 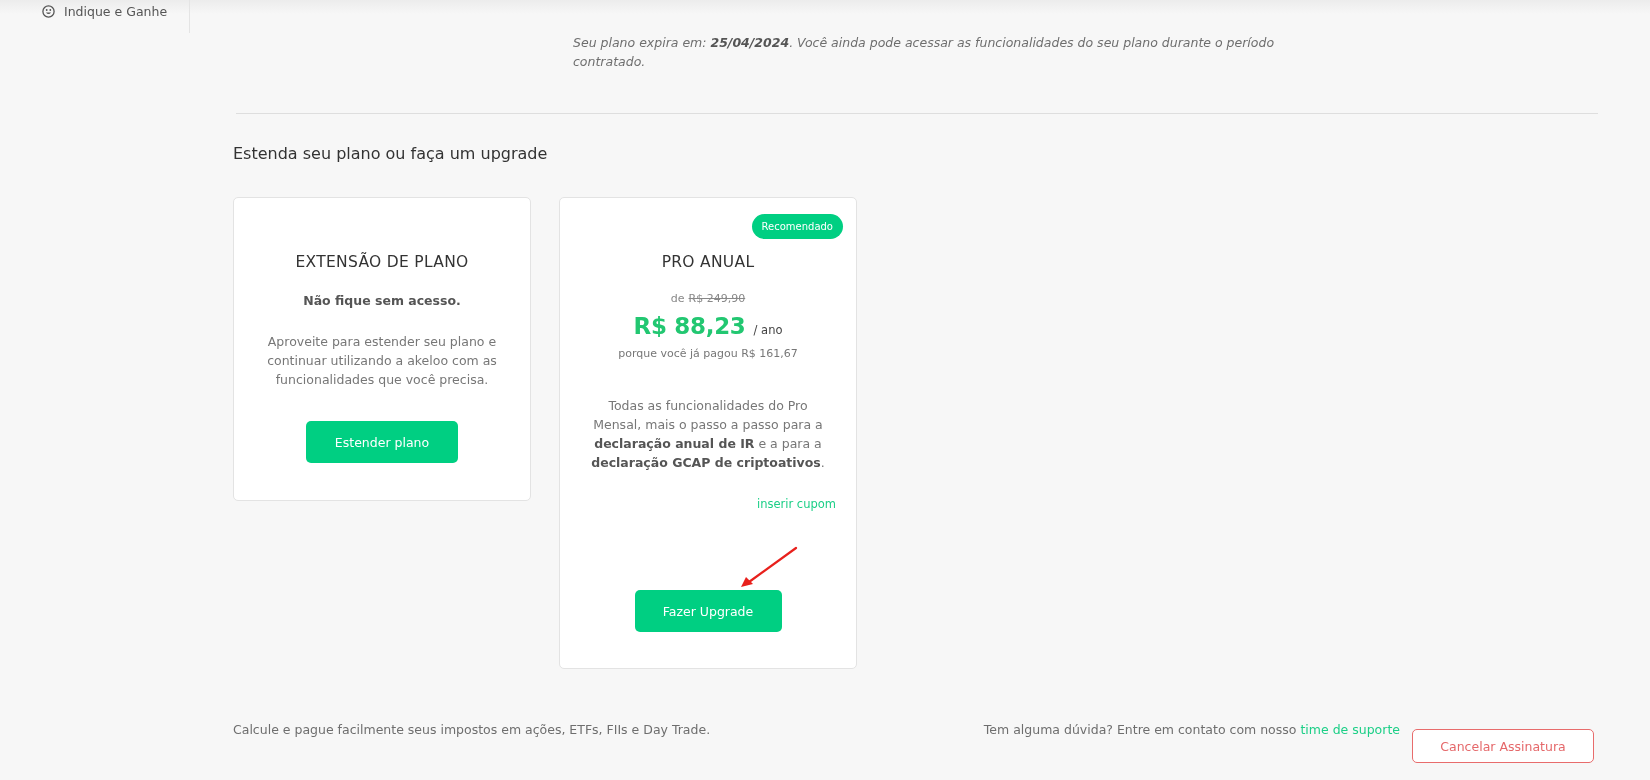 I want to click on recommended-badge: Recomendado, so click(x=797, y=226).